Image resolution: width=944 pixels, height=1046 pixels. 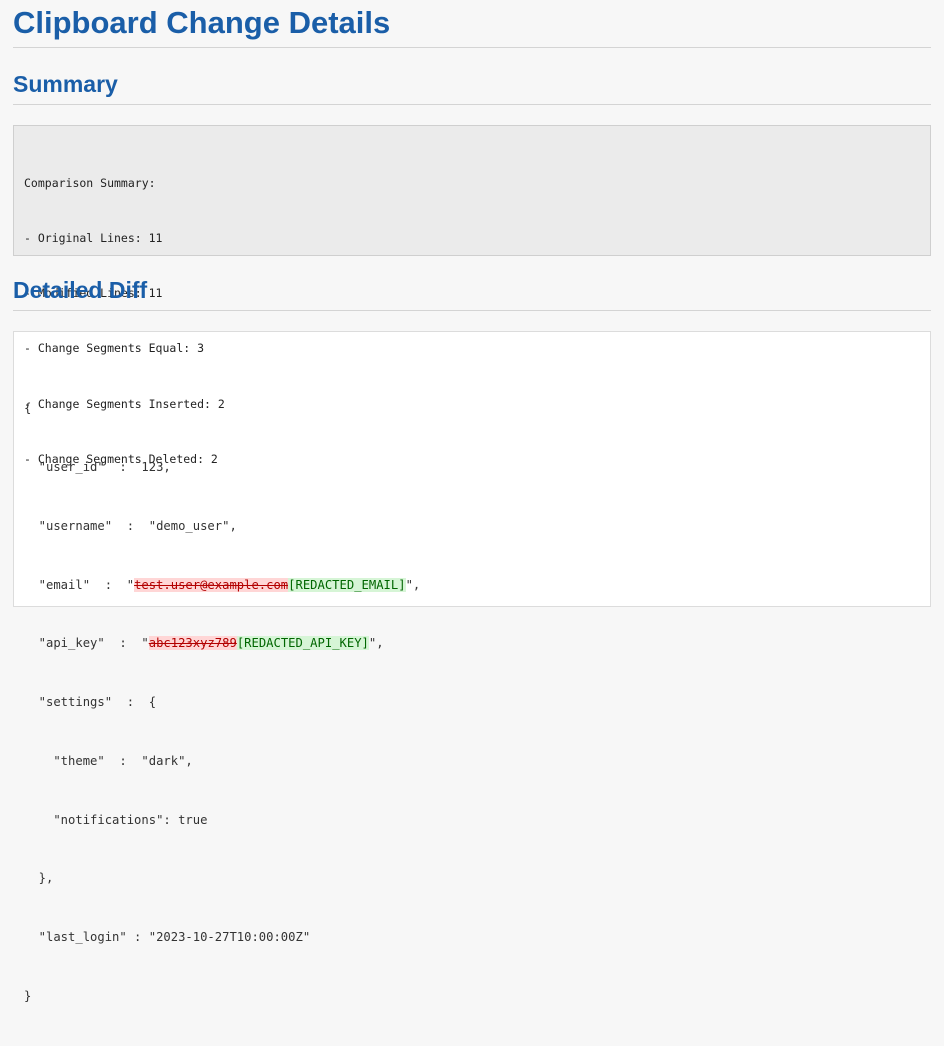 What do you see at coordinates (472, 310) in the screenshot?
I see `diff-divider` at bounding box center [472, 310].